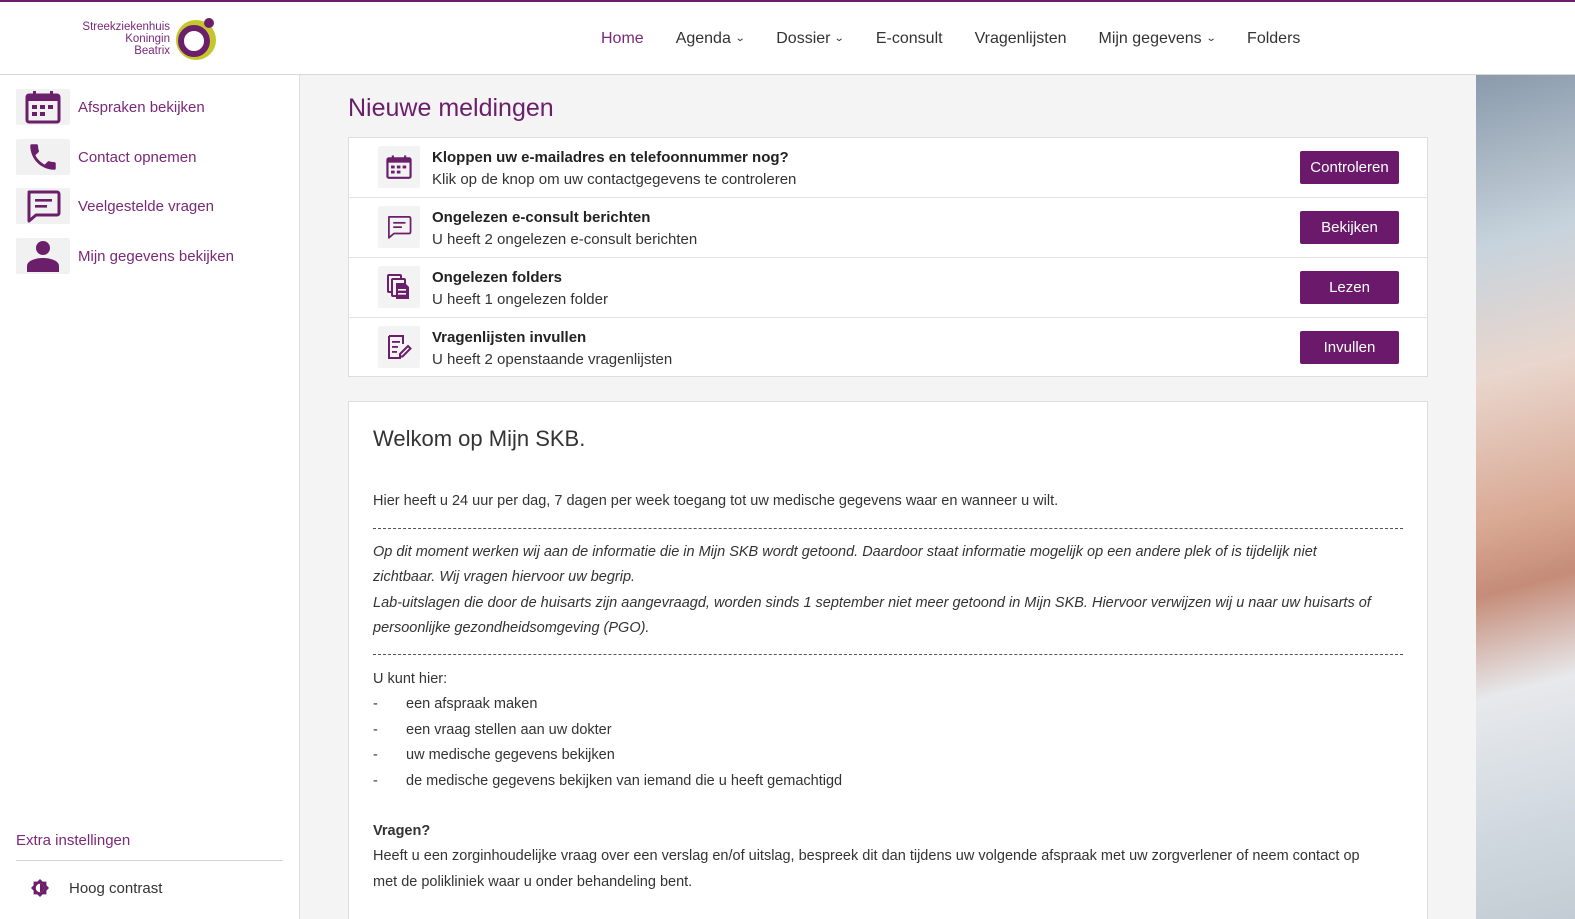  I want to click on nav-mijn-gegevens: Mijn gegevens ⌄, so click(1157, 38).